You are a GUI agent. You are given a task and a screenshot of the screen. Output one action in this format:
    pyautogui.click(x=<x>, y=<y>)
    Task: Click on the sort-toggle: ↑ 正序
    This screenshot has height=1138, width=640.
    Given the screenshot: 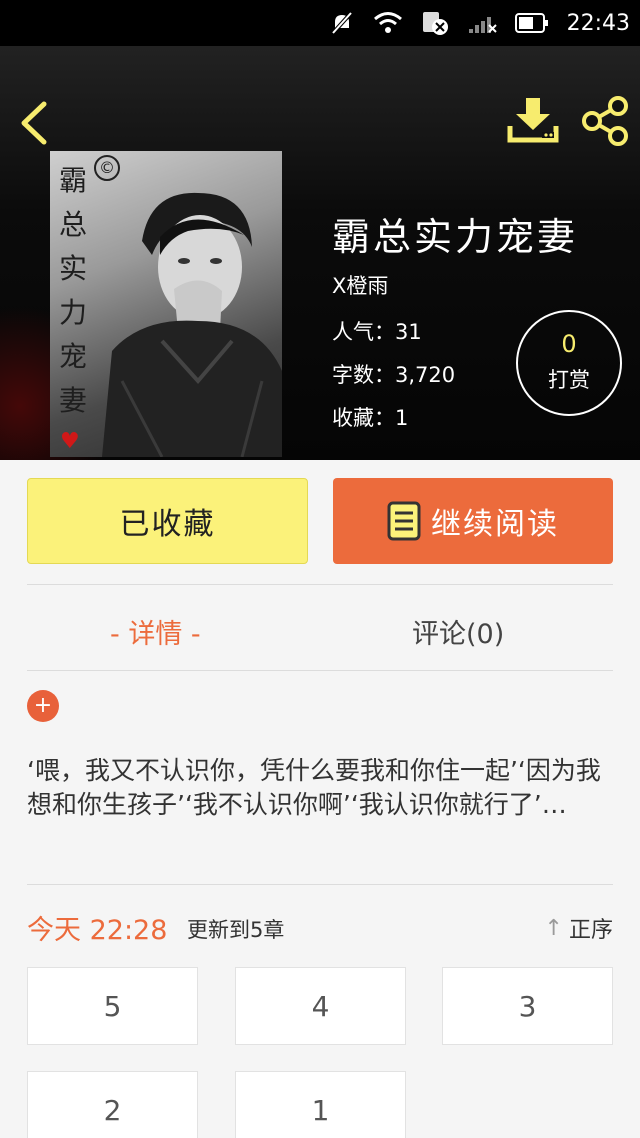 What is the action you would take?
    pyautogui.click(x=579, y=928)
    